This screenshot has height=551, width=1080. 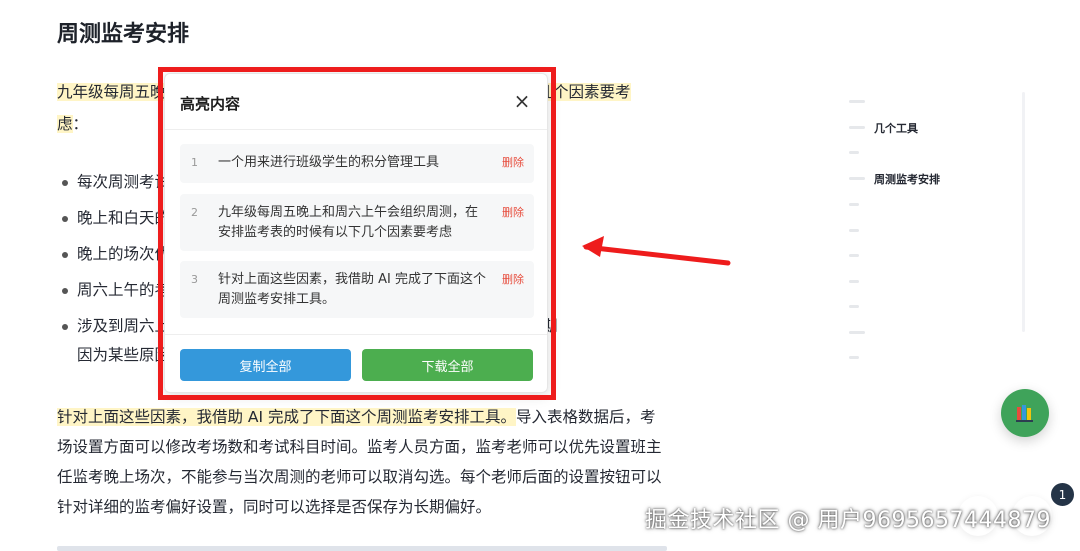 I want to click on highlights-fab-button, so click(x=1025, y=413).